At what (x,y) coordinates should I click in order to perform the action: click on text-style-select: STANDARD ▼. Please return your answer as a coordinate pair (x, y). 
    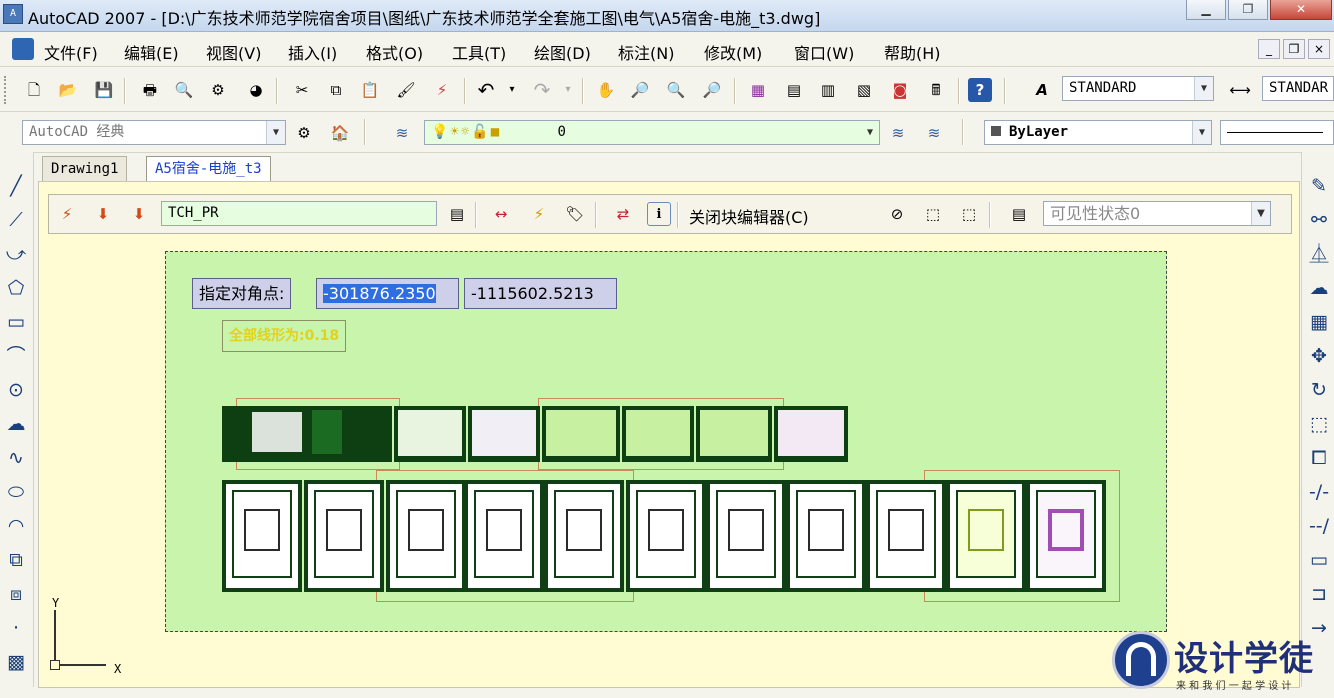
    Looking at the image, I should click on (1138, 88).